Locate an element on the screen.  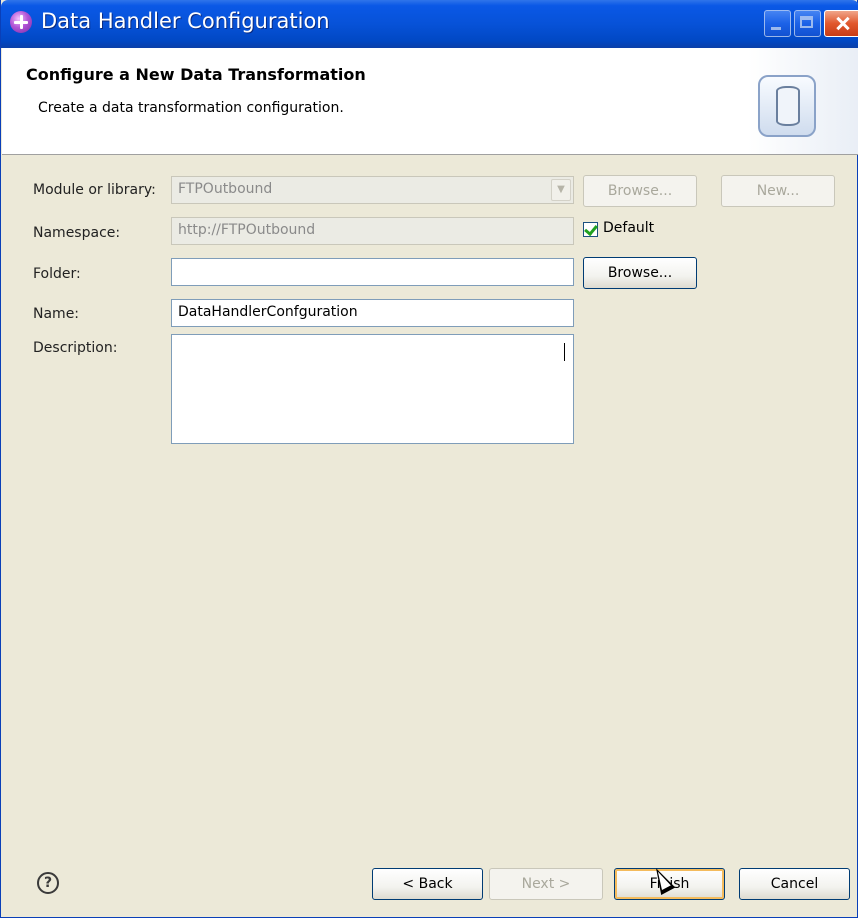
module-label: Module or library: is located at coordinates (94, 190).